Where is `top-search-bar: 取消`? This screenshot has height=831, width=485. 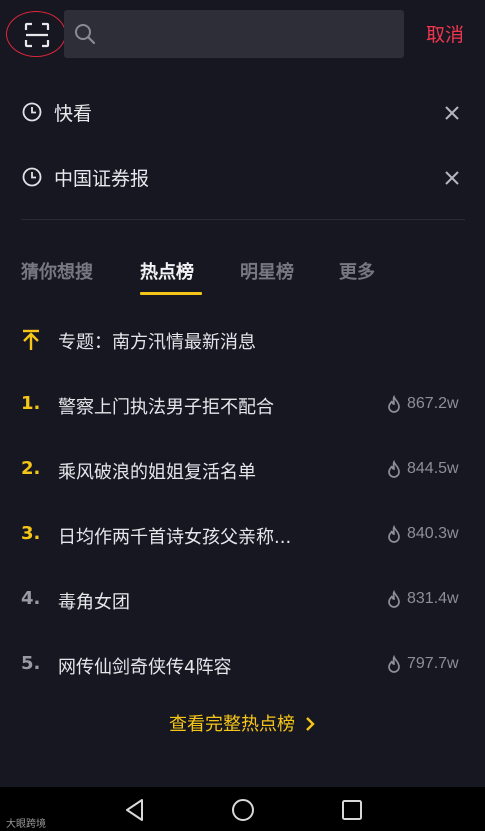 top-search-bar: 取消 is located at coordinates (242, 34).